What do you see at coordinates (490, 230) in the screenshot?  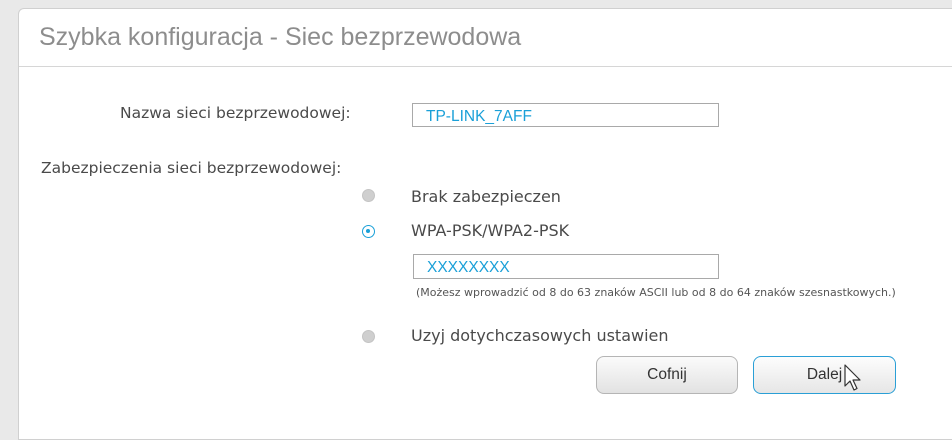 I see `option-label-wpa-psk: WPA-PSK/WPA2-PSK` at bounding box center [490, 230].